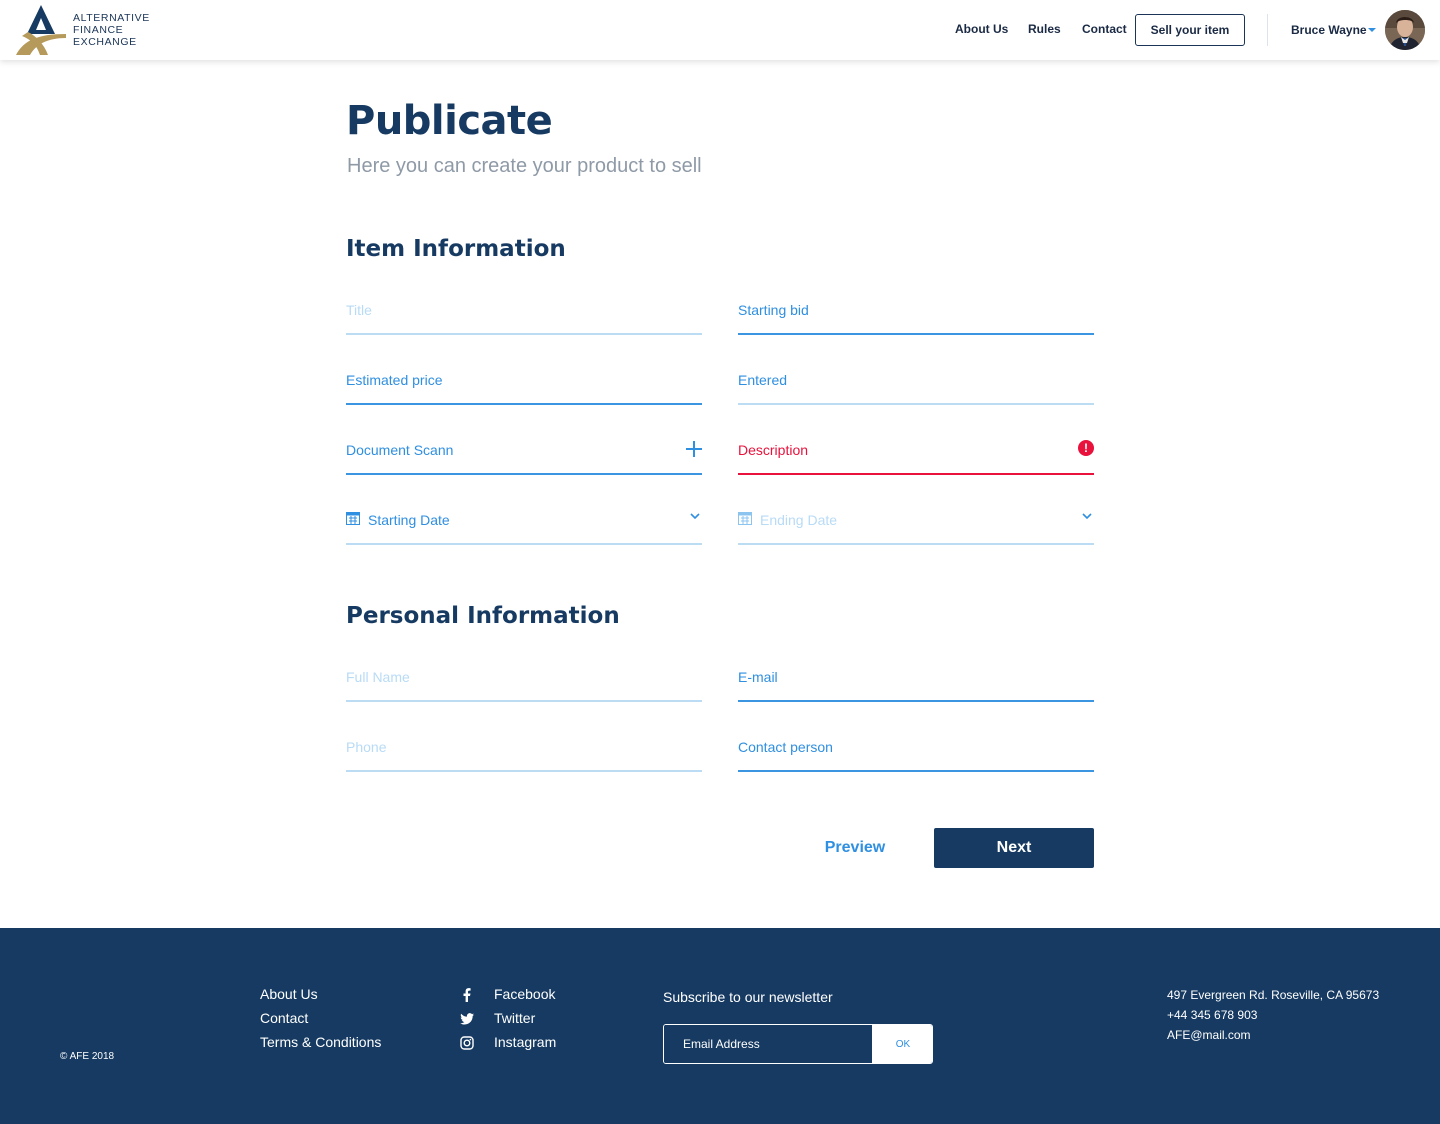 Image resolution: width=1440 pixels, height=1124 pixels. I want to click on nav-about-us: About Us, so click(981, 29).